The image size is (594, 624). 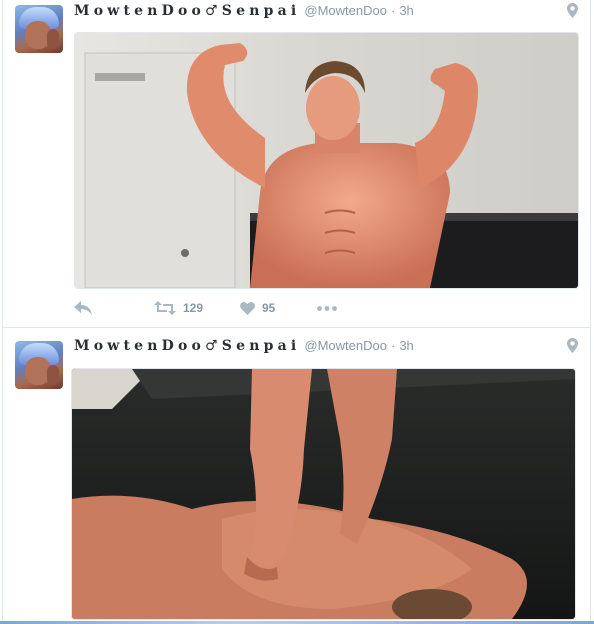 What do you see at coordinates (178, 308) in the screenshot?
I see `retweet-button: 129` at bounding box center [178, 308].